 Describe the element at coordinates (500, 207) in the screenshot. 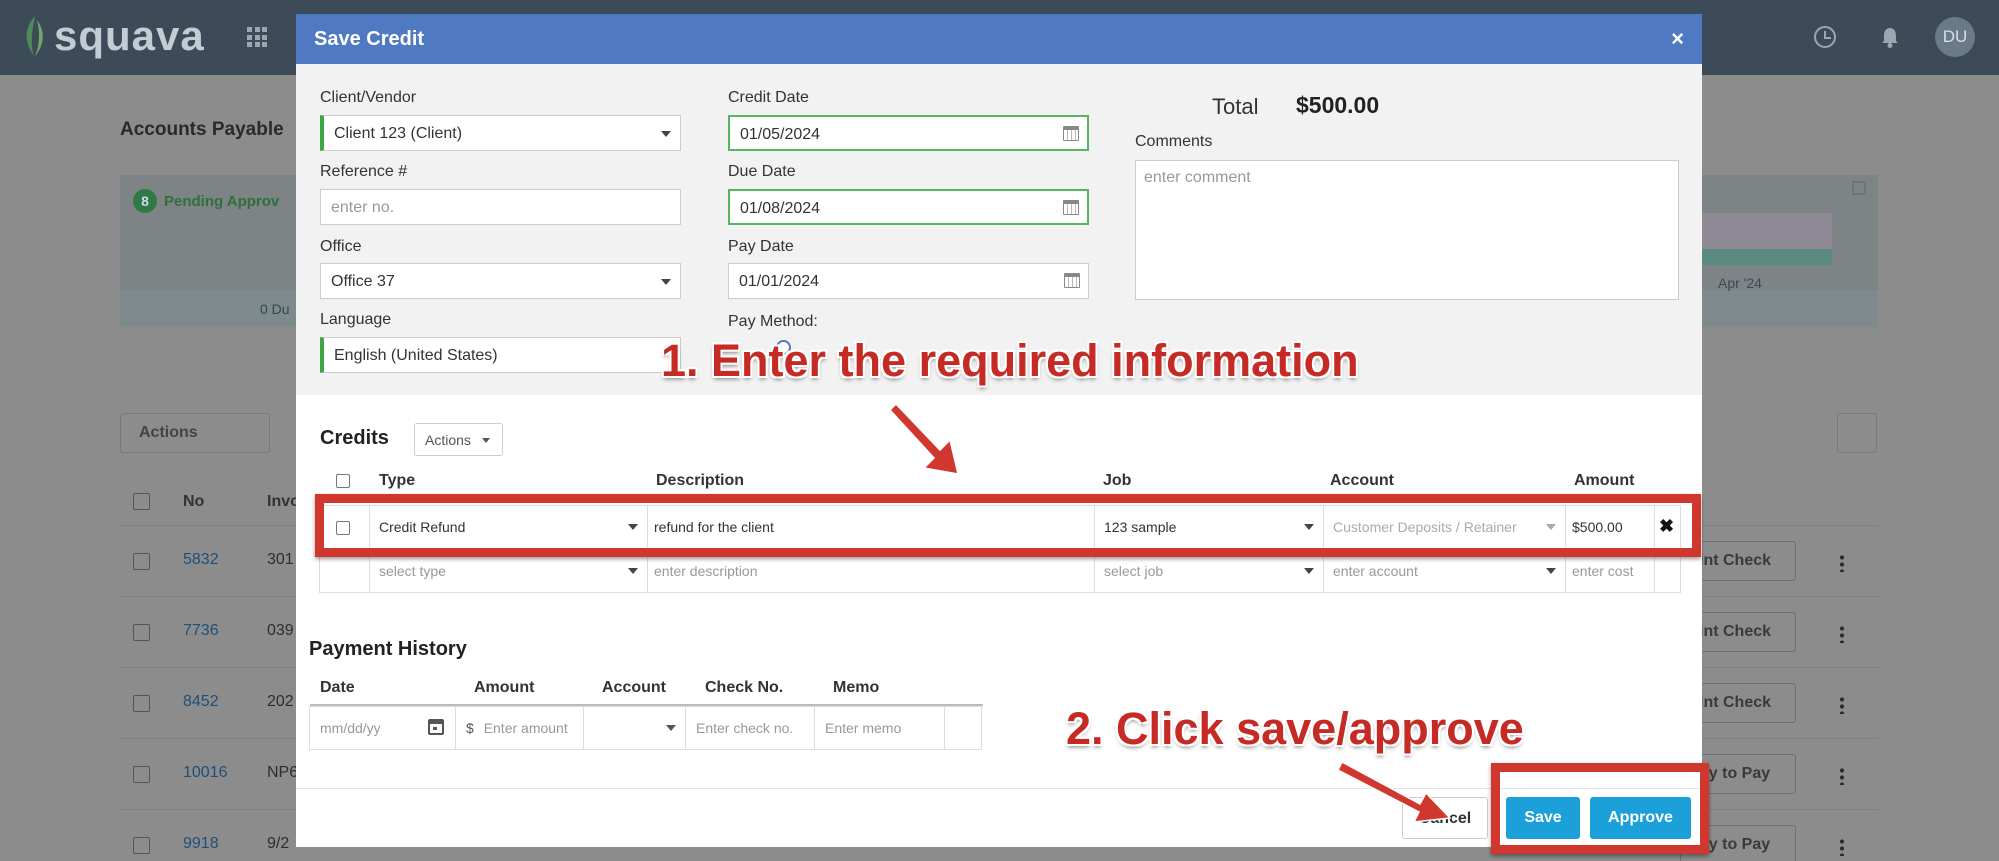

I see `reference-input: enter no.` at that location.